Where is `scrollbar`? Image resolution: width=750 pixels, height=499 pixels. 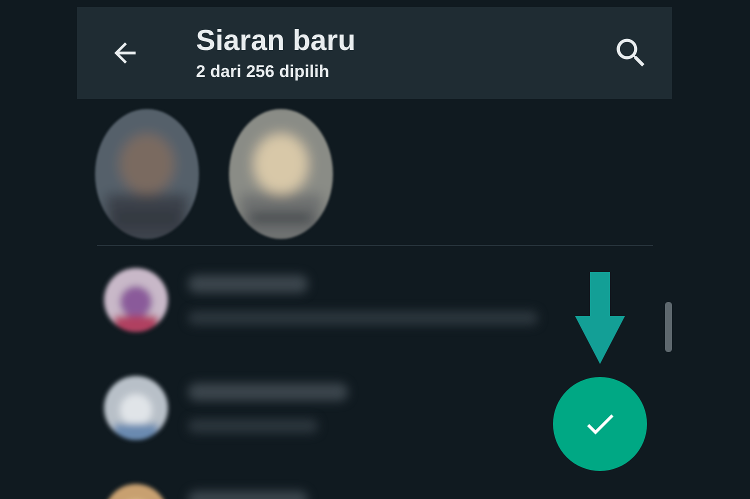 scrollbar is located at coordinates (668, 327).